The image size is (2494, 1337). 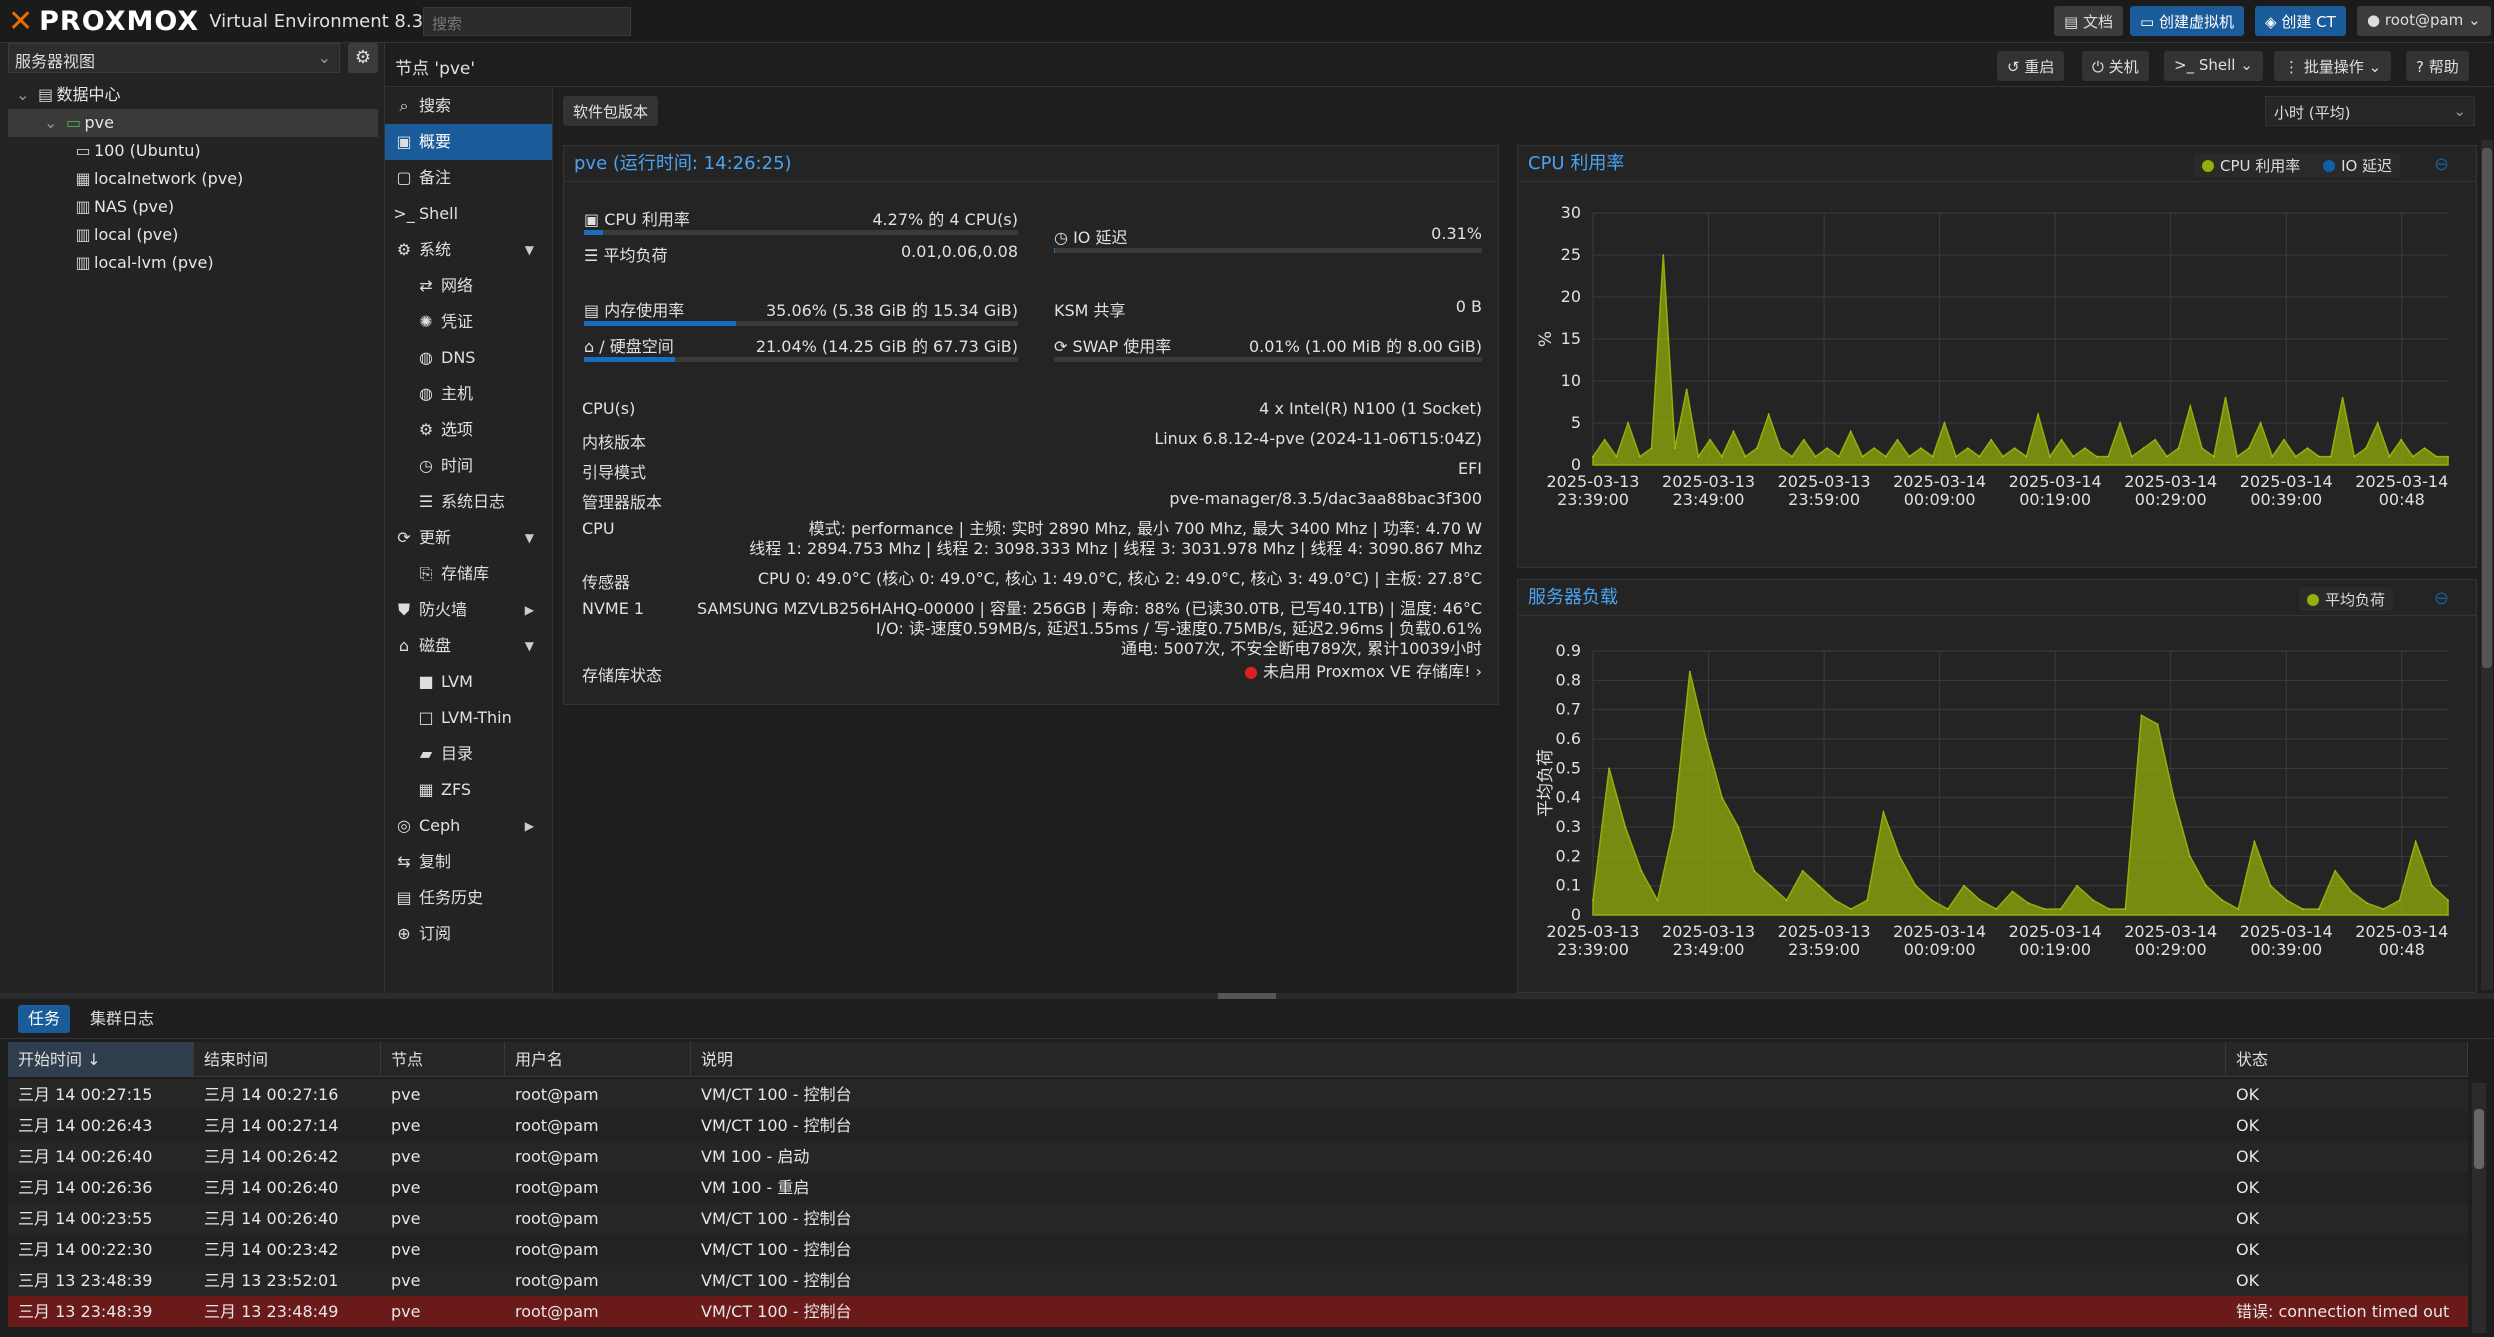 I want to click on nav-item: ⇆ 复制, so click(x=468, y=862).